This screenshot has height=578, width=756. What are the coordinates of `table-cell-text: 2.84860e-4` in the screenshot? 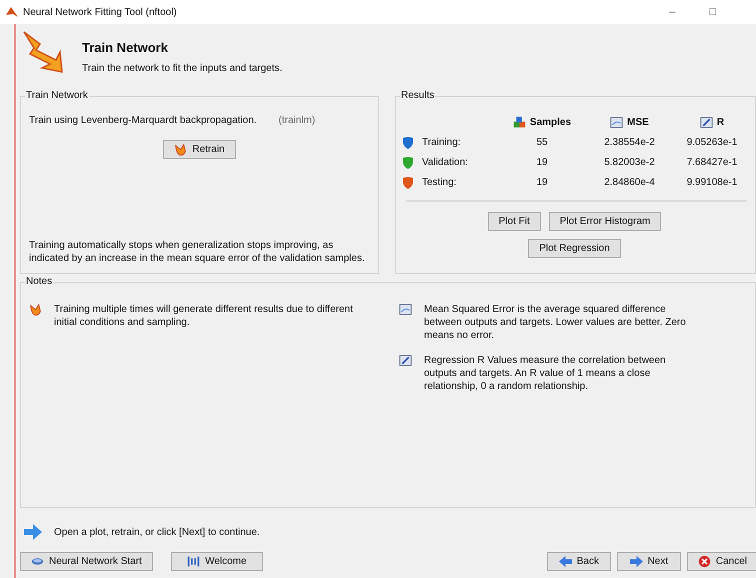 It's located at (629, 183).